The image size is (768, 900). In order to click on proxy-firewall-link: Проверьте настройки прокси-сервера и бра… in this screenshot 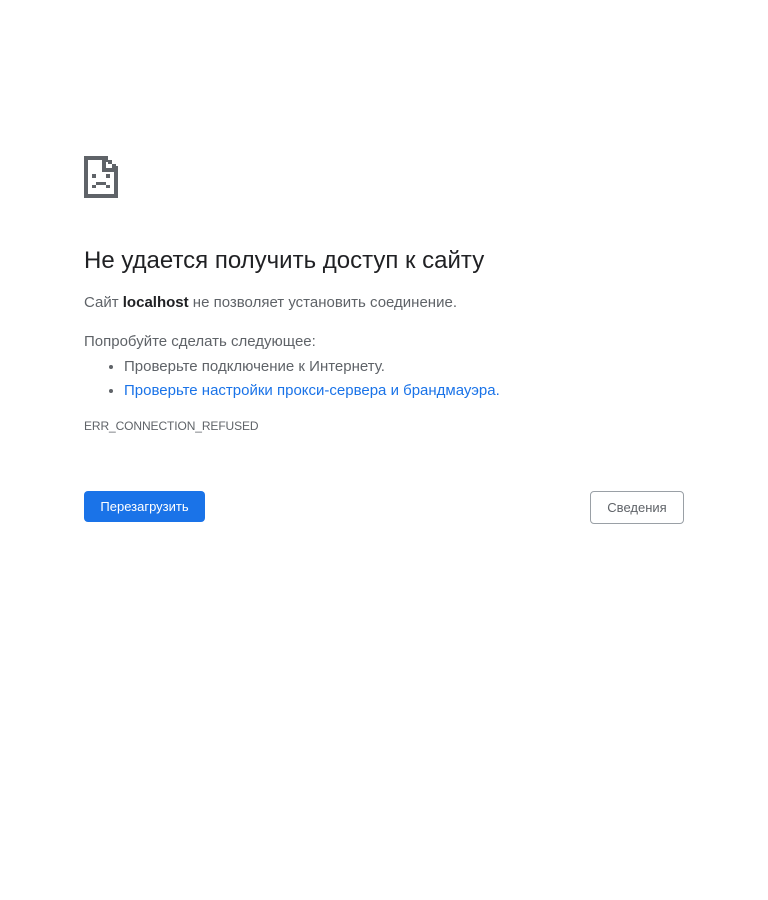, I will do `click(312, 390)`.